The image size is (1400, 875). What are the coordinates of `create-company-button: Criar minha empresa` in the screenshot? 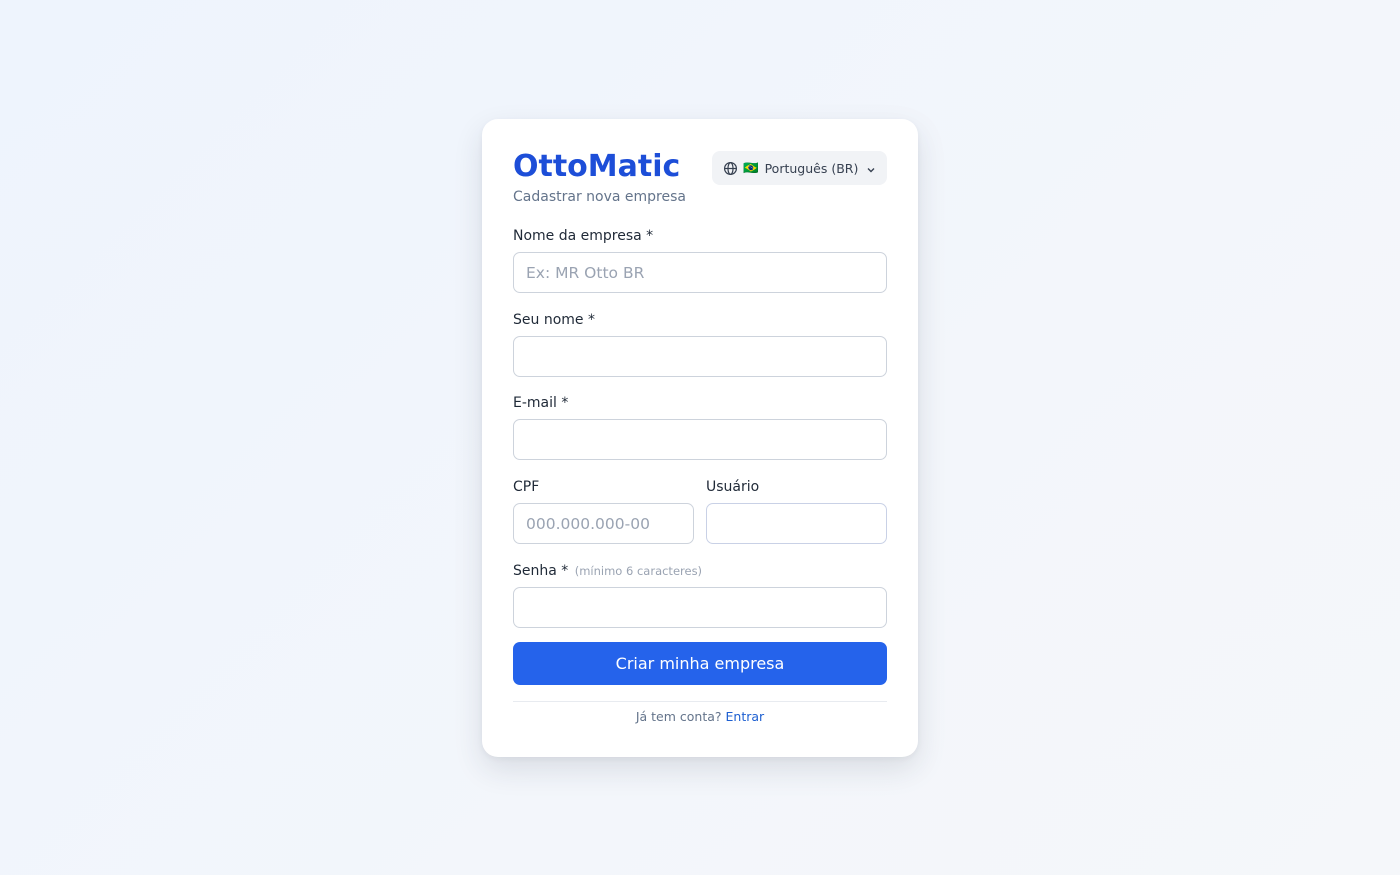 It's located at (700, 663).